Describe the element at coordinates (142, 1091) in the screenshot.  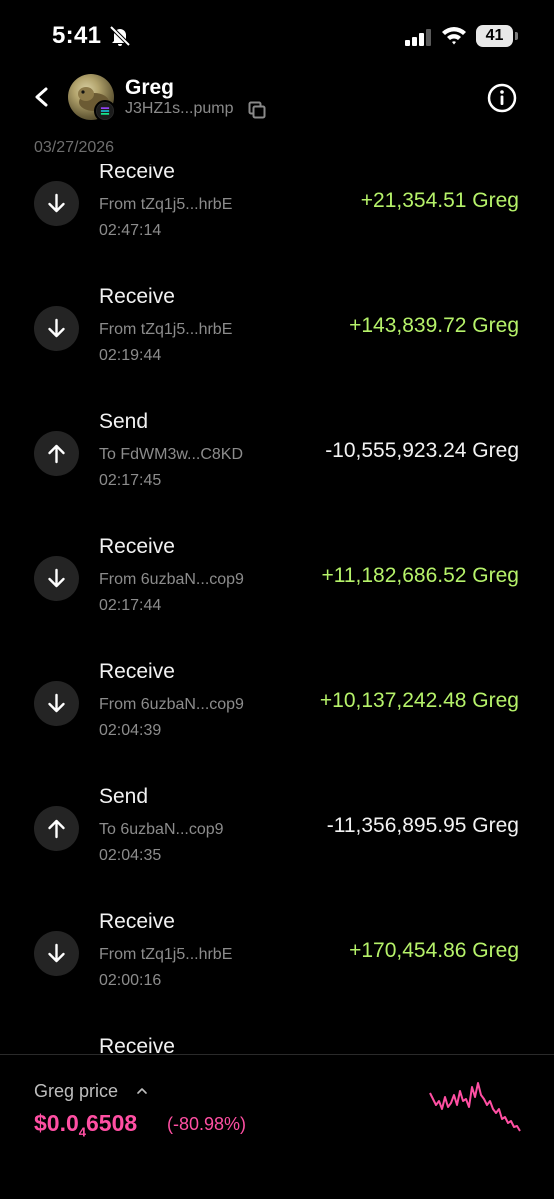
I see `chevron-up-icon` at that location.